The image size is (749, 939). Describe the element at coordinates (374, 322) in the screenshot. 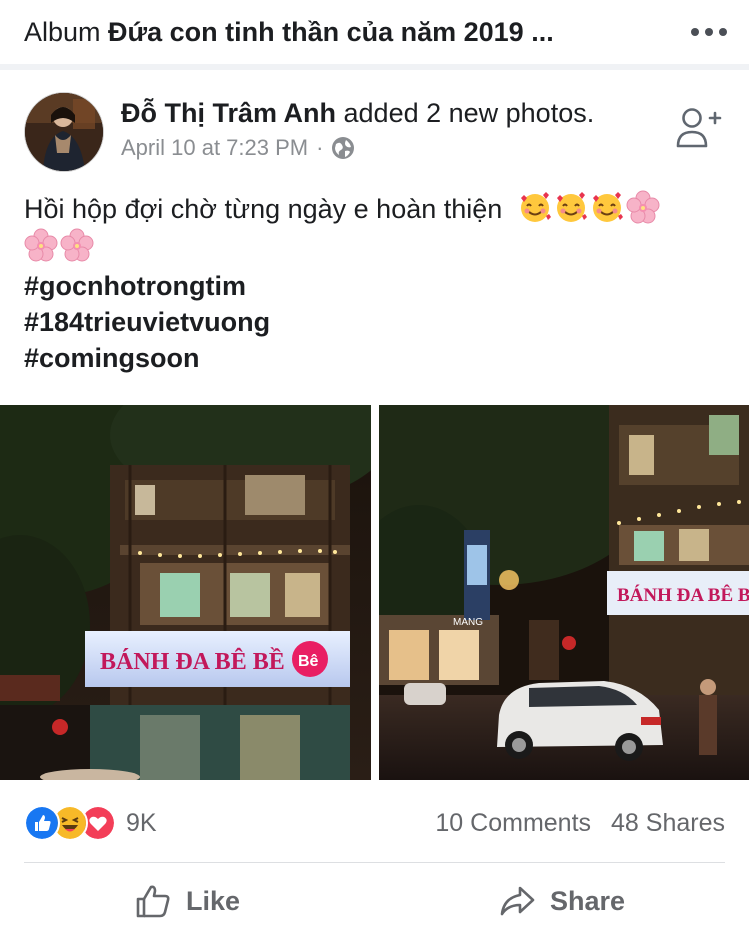

I see `hashtag-link: #184trieuvietvuong` at that location.